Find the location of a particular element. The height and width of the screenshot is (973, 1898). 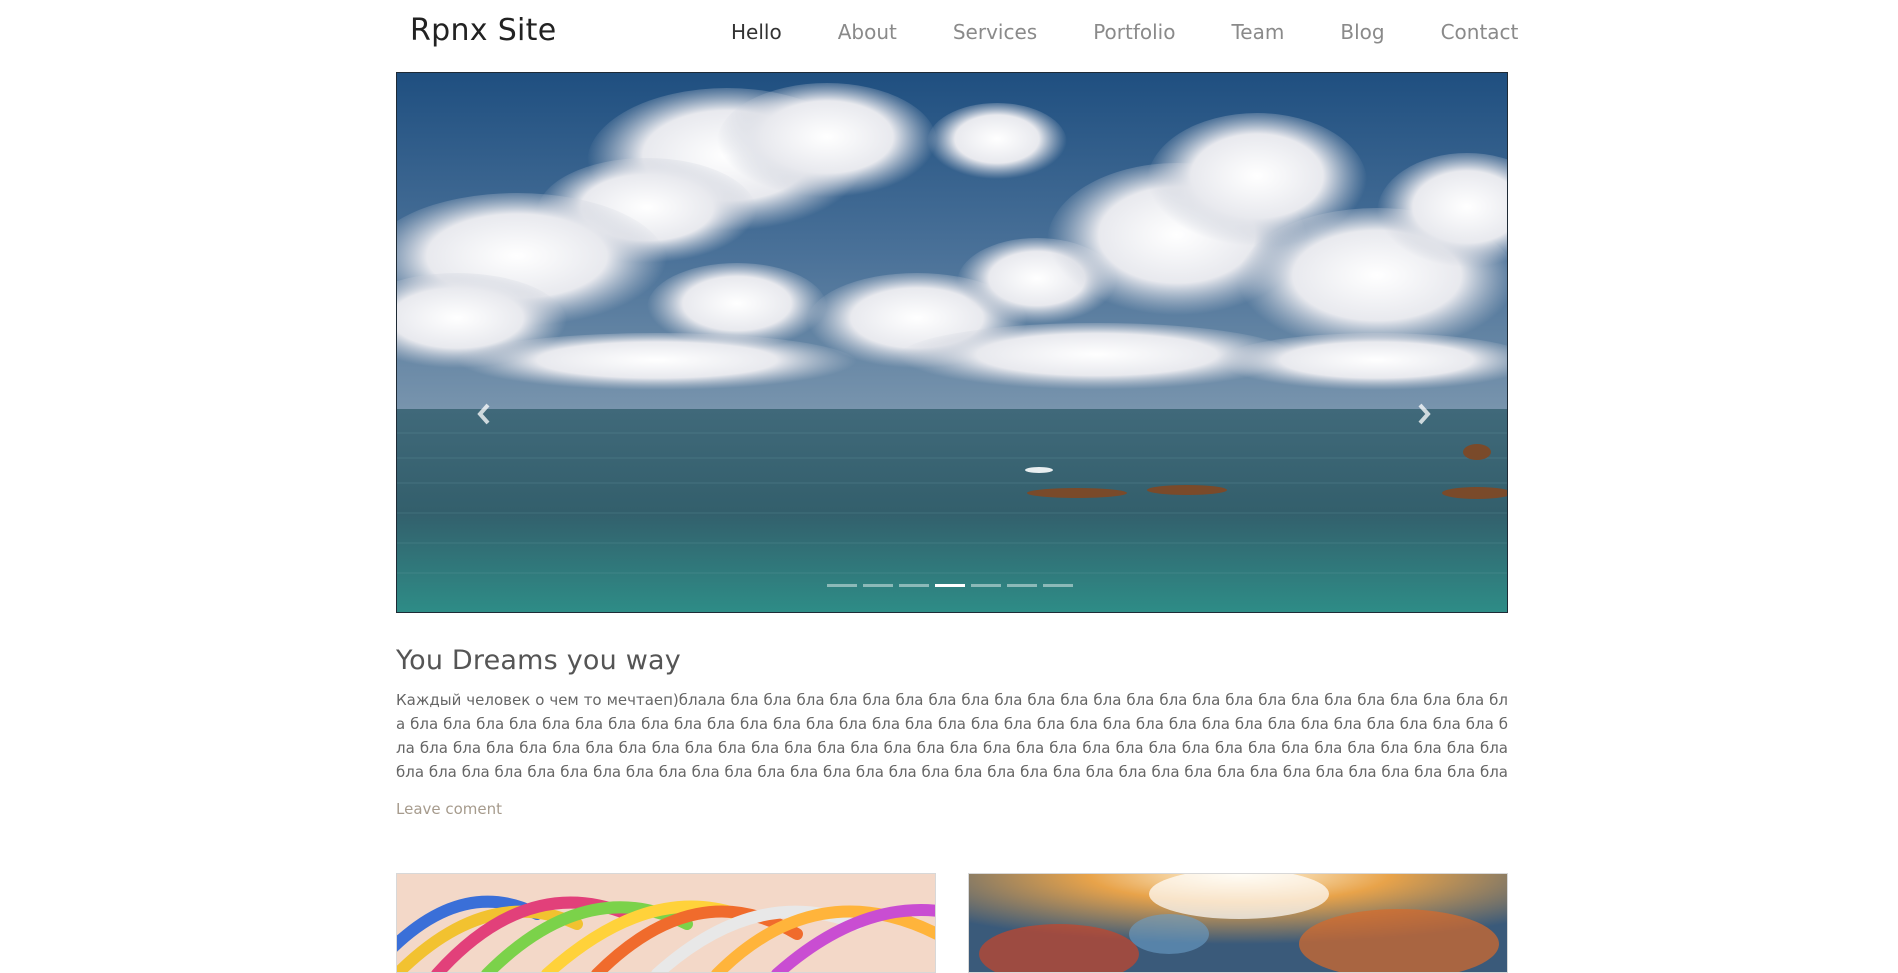

nav-item-about: About is located at coordinates (866, 22).